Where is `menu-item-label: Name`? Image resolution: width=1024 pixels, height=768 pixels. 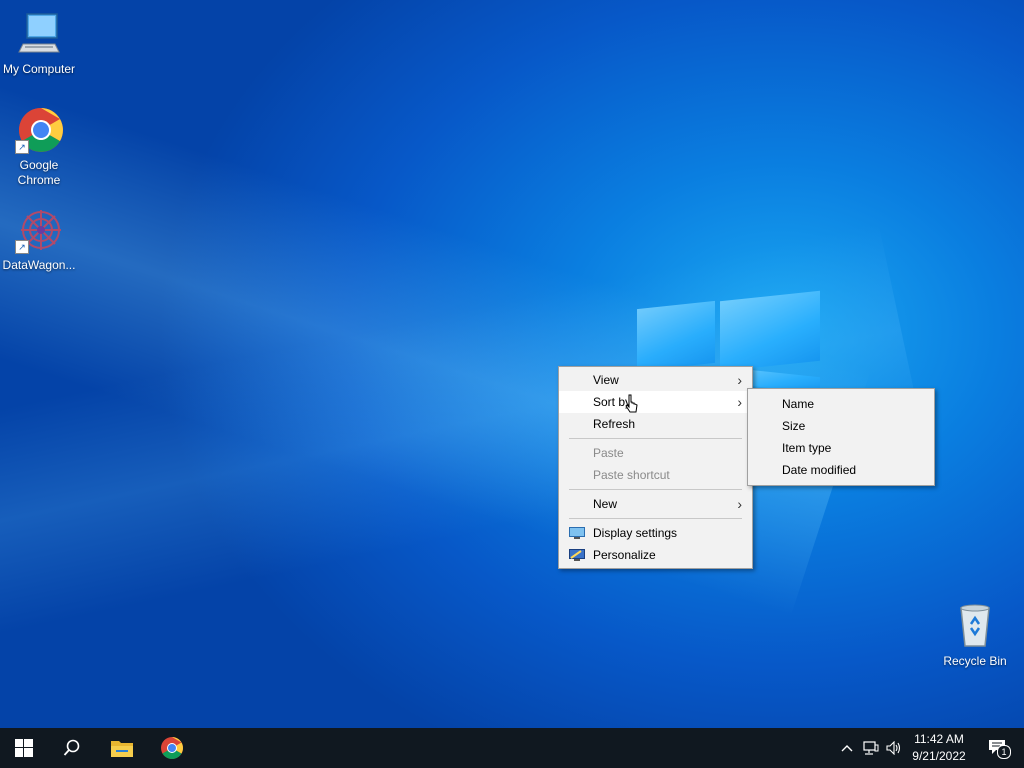 menu-item-label: Name is located at coordinates (798, 404).